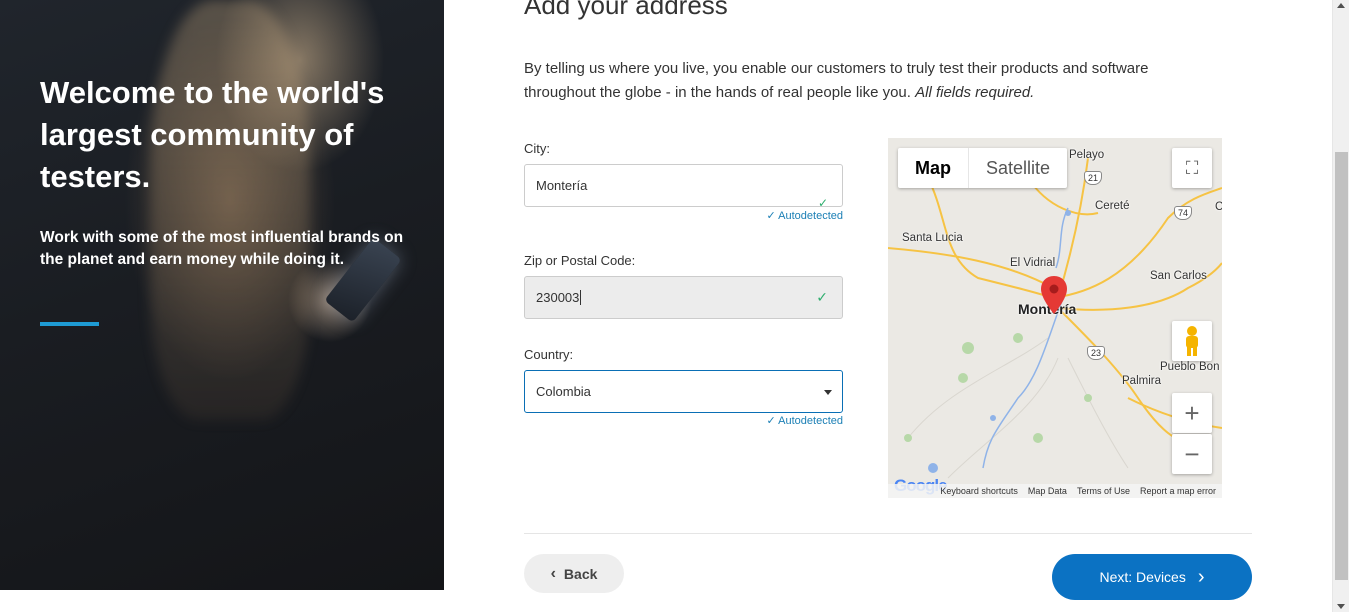 The width and height of the screenshot is (1366, 612). I want to click on country-label: Country:, so click(549, 354).